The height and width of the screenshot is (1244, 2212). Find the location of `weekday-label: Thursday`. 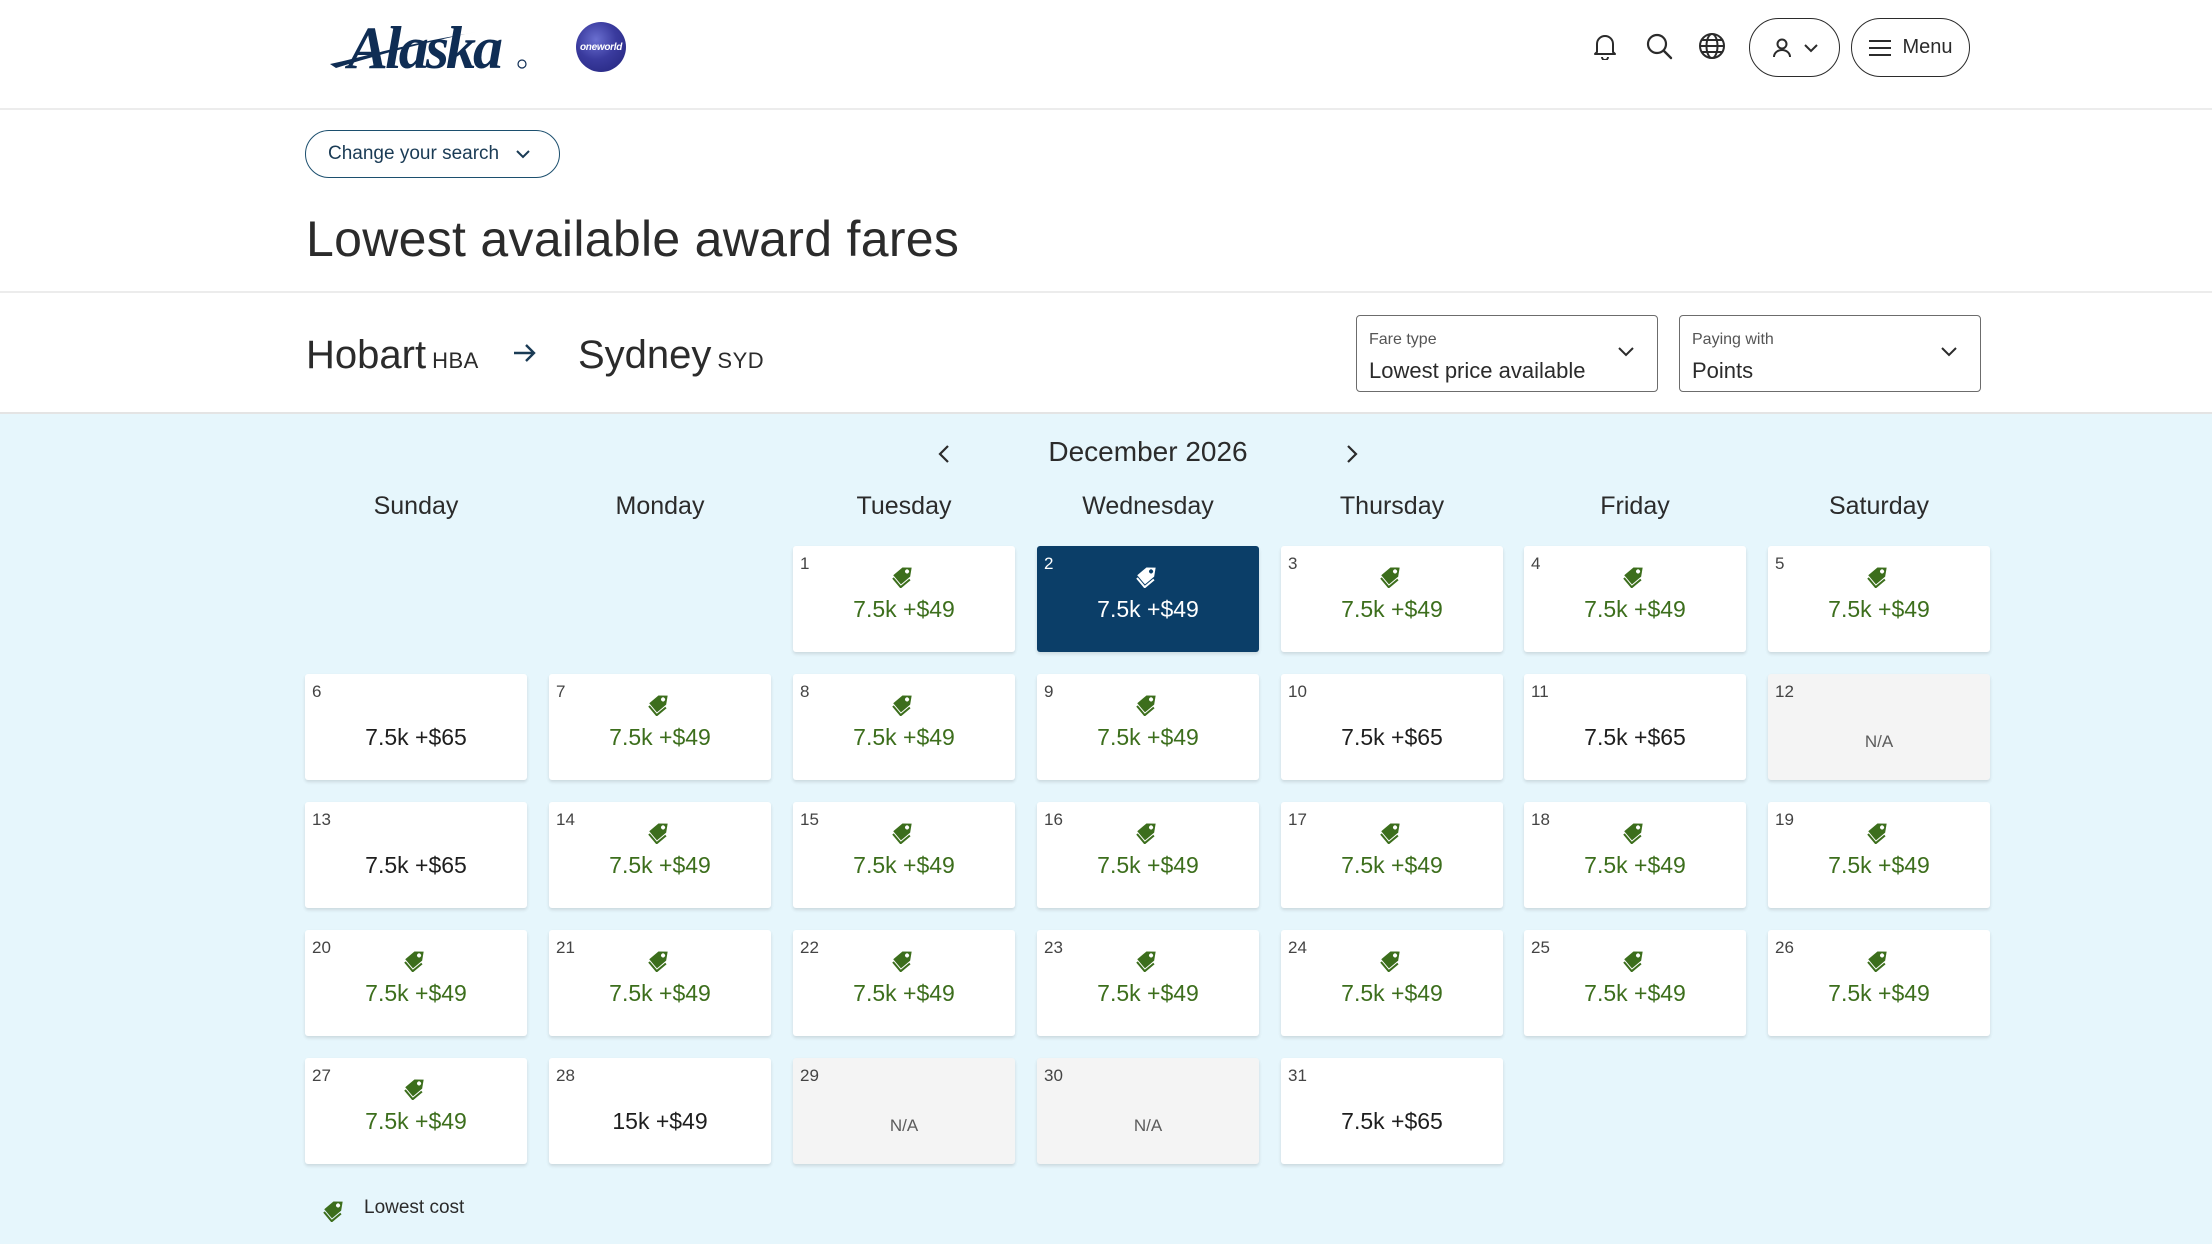

weekday-label: Thursday is located at coordinates (1392, 506).